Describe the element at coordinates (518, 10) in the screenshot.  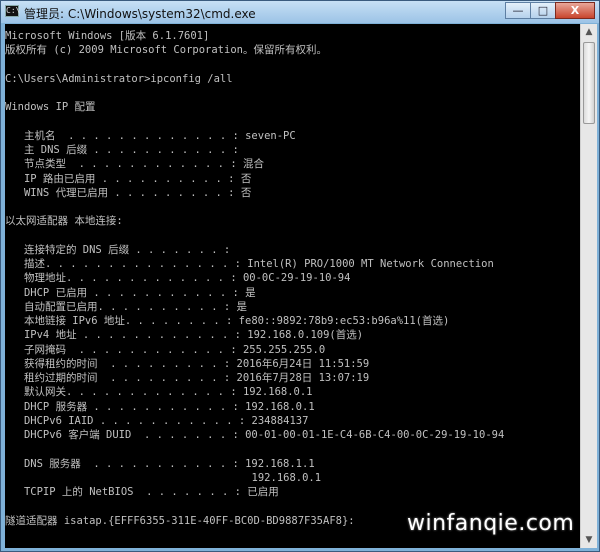
I see `minimize-button: —` at that location.